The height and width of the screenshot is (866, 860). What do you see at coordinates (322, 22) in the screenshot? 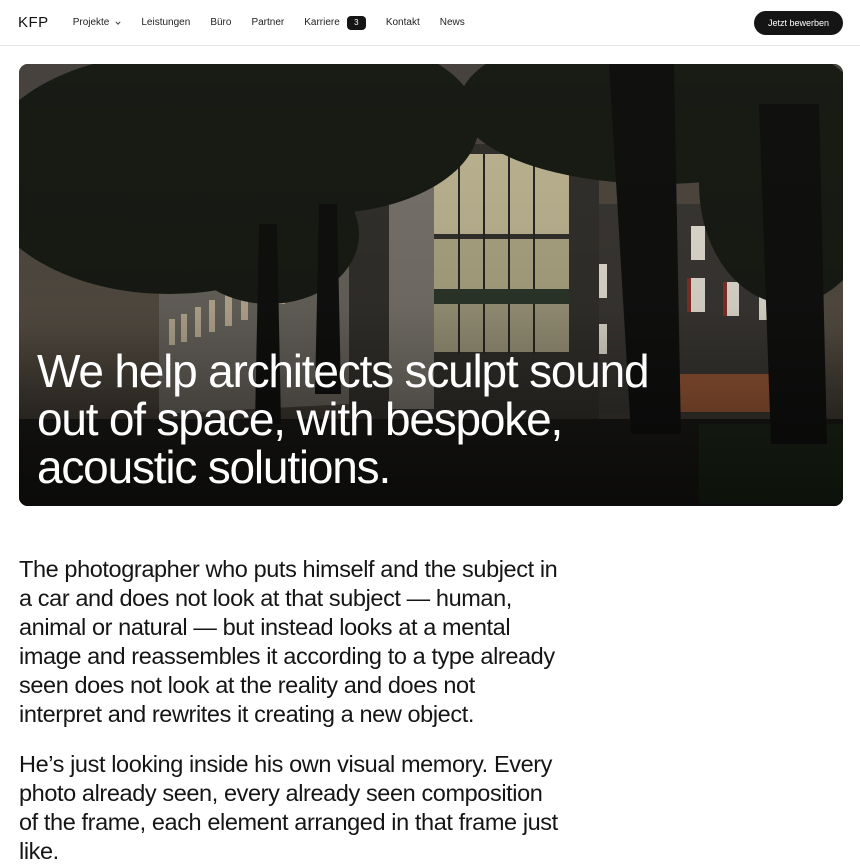
I see `nav-item-label: Karriere` at bounding box center [322, 22].